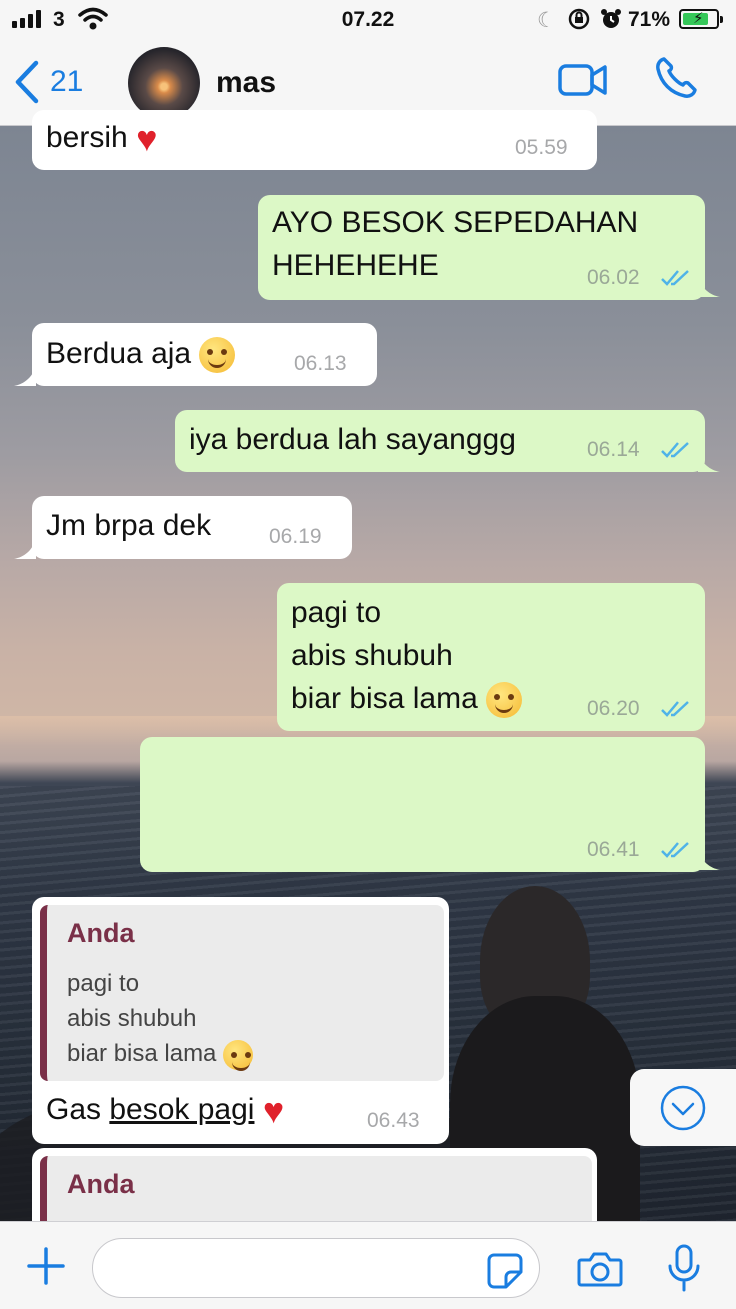  I want to click on message-time: 06.41, so click(613, 849).